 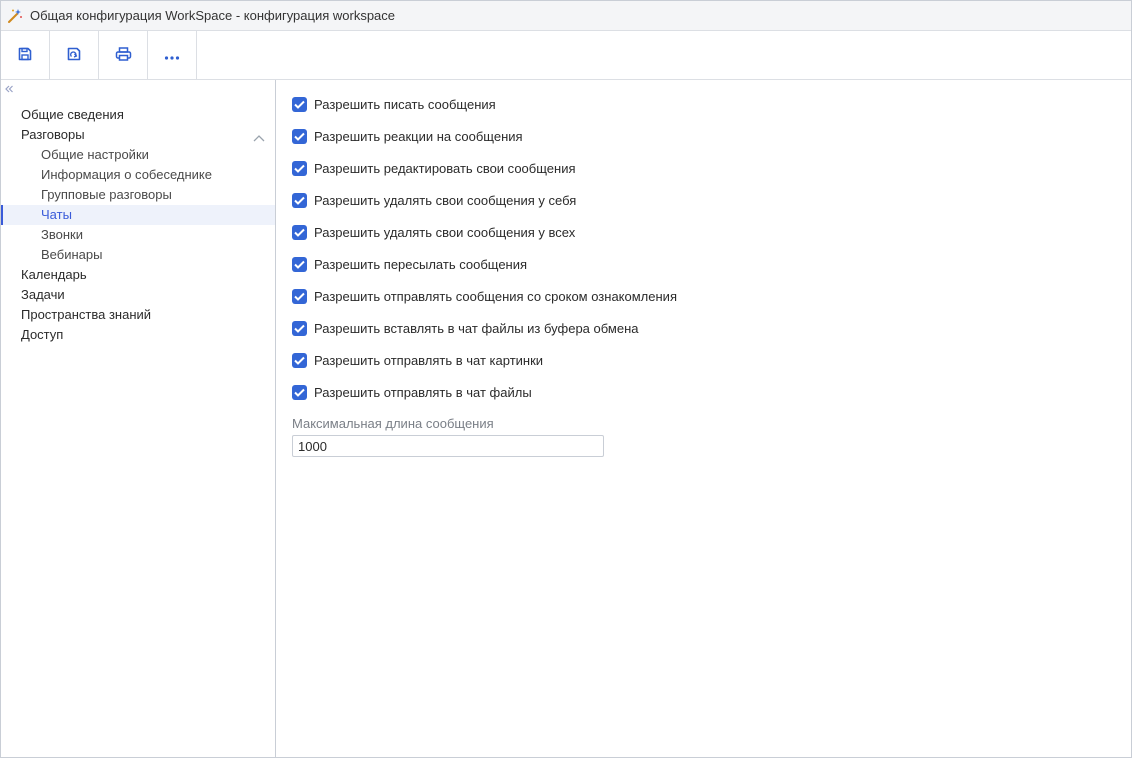 What do you see at coordinates (445, 232) in the screenshot?
I see `checkbox-label: Разрешить удалять свои сообщения у всех` at bounding box center [445, 232].